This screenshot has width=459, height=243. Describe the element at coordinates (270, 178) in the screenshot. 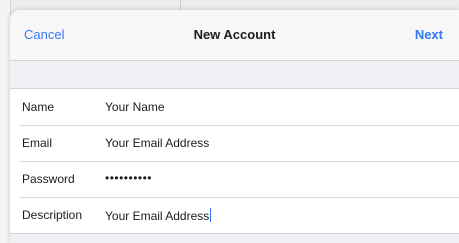

I see `password-field: ••••••••••` at that location.